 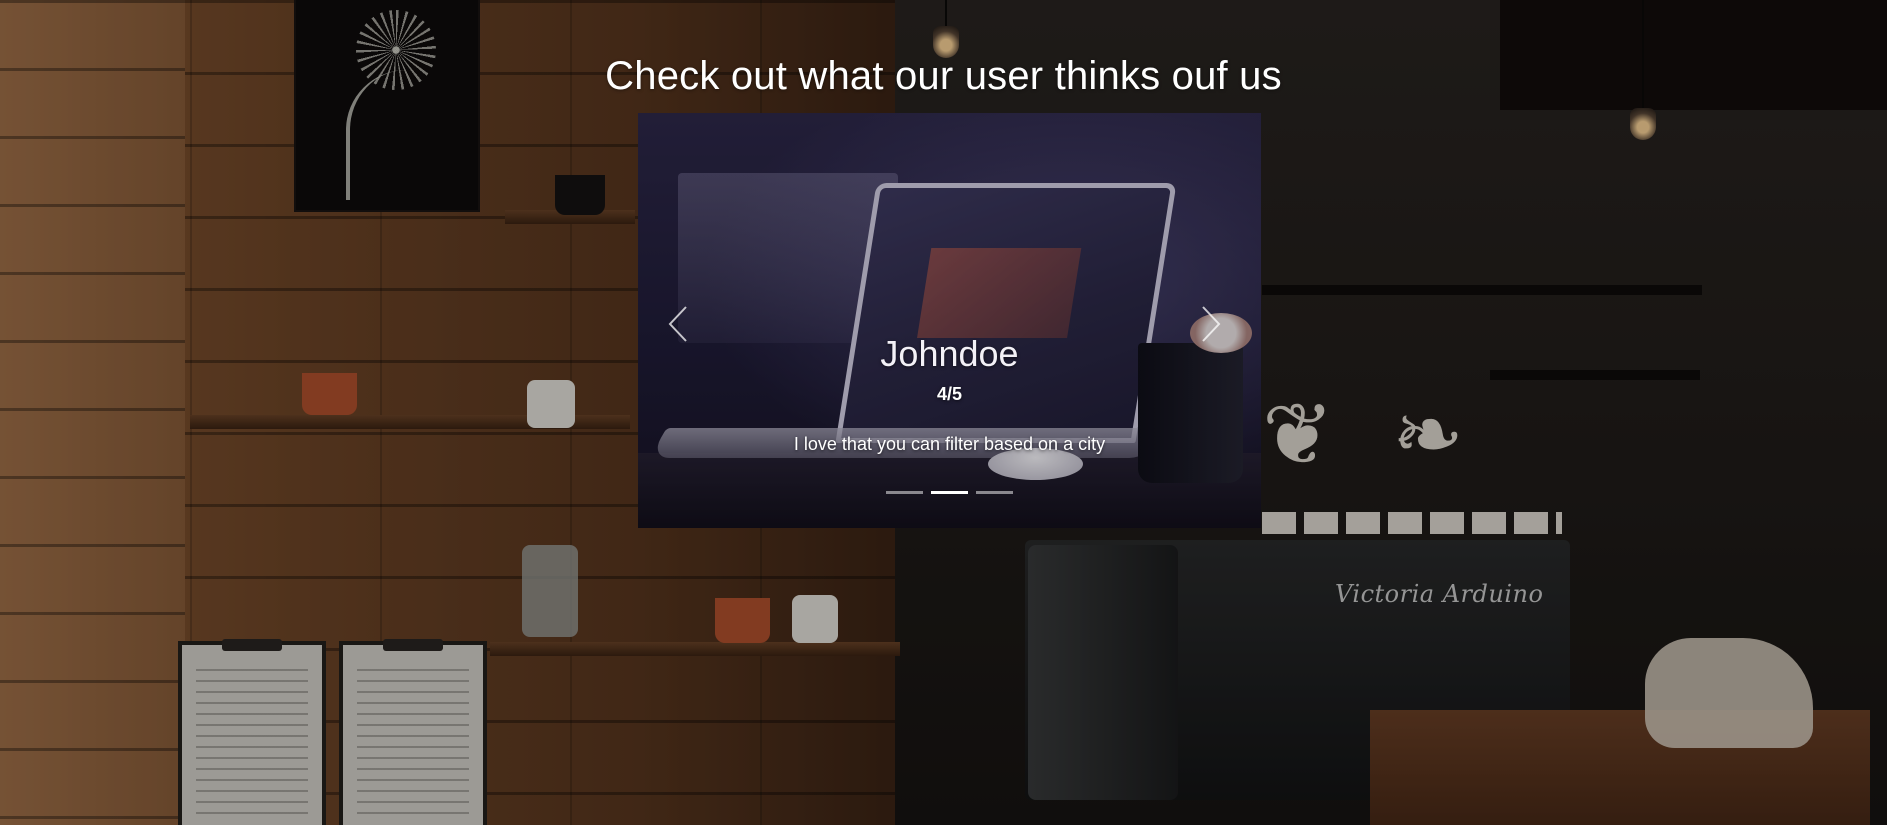 I want to click on reviewer-name: Johndoe, so click(x=949, y=353).